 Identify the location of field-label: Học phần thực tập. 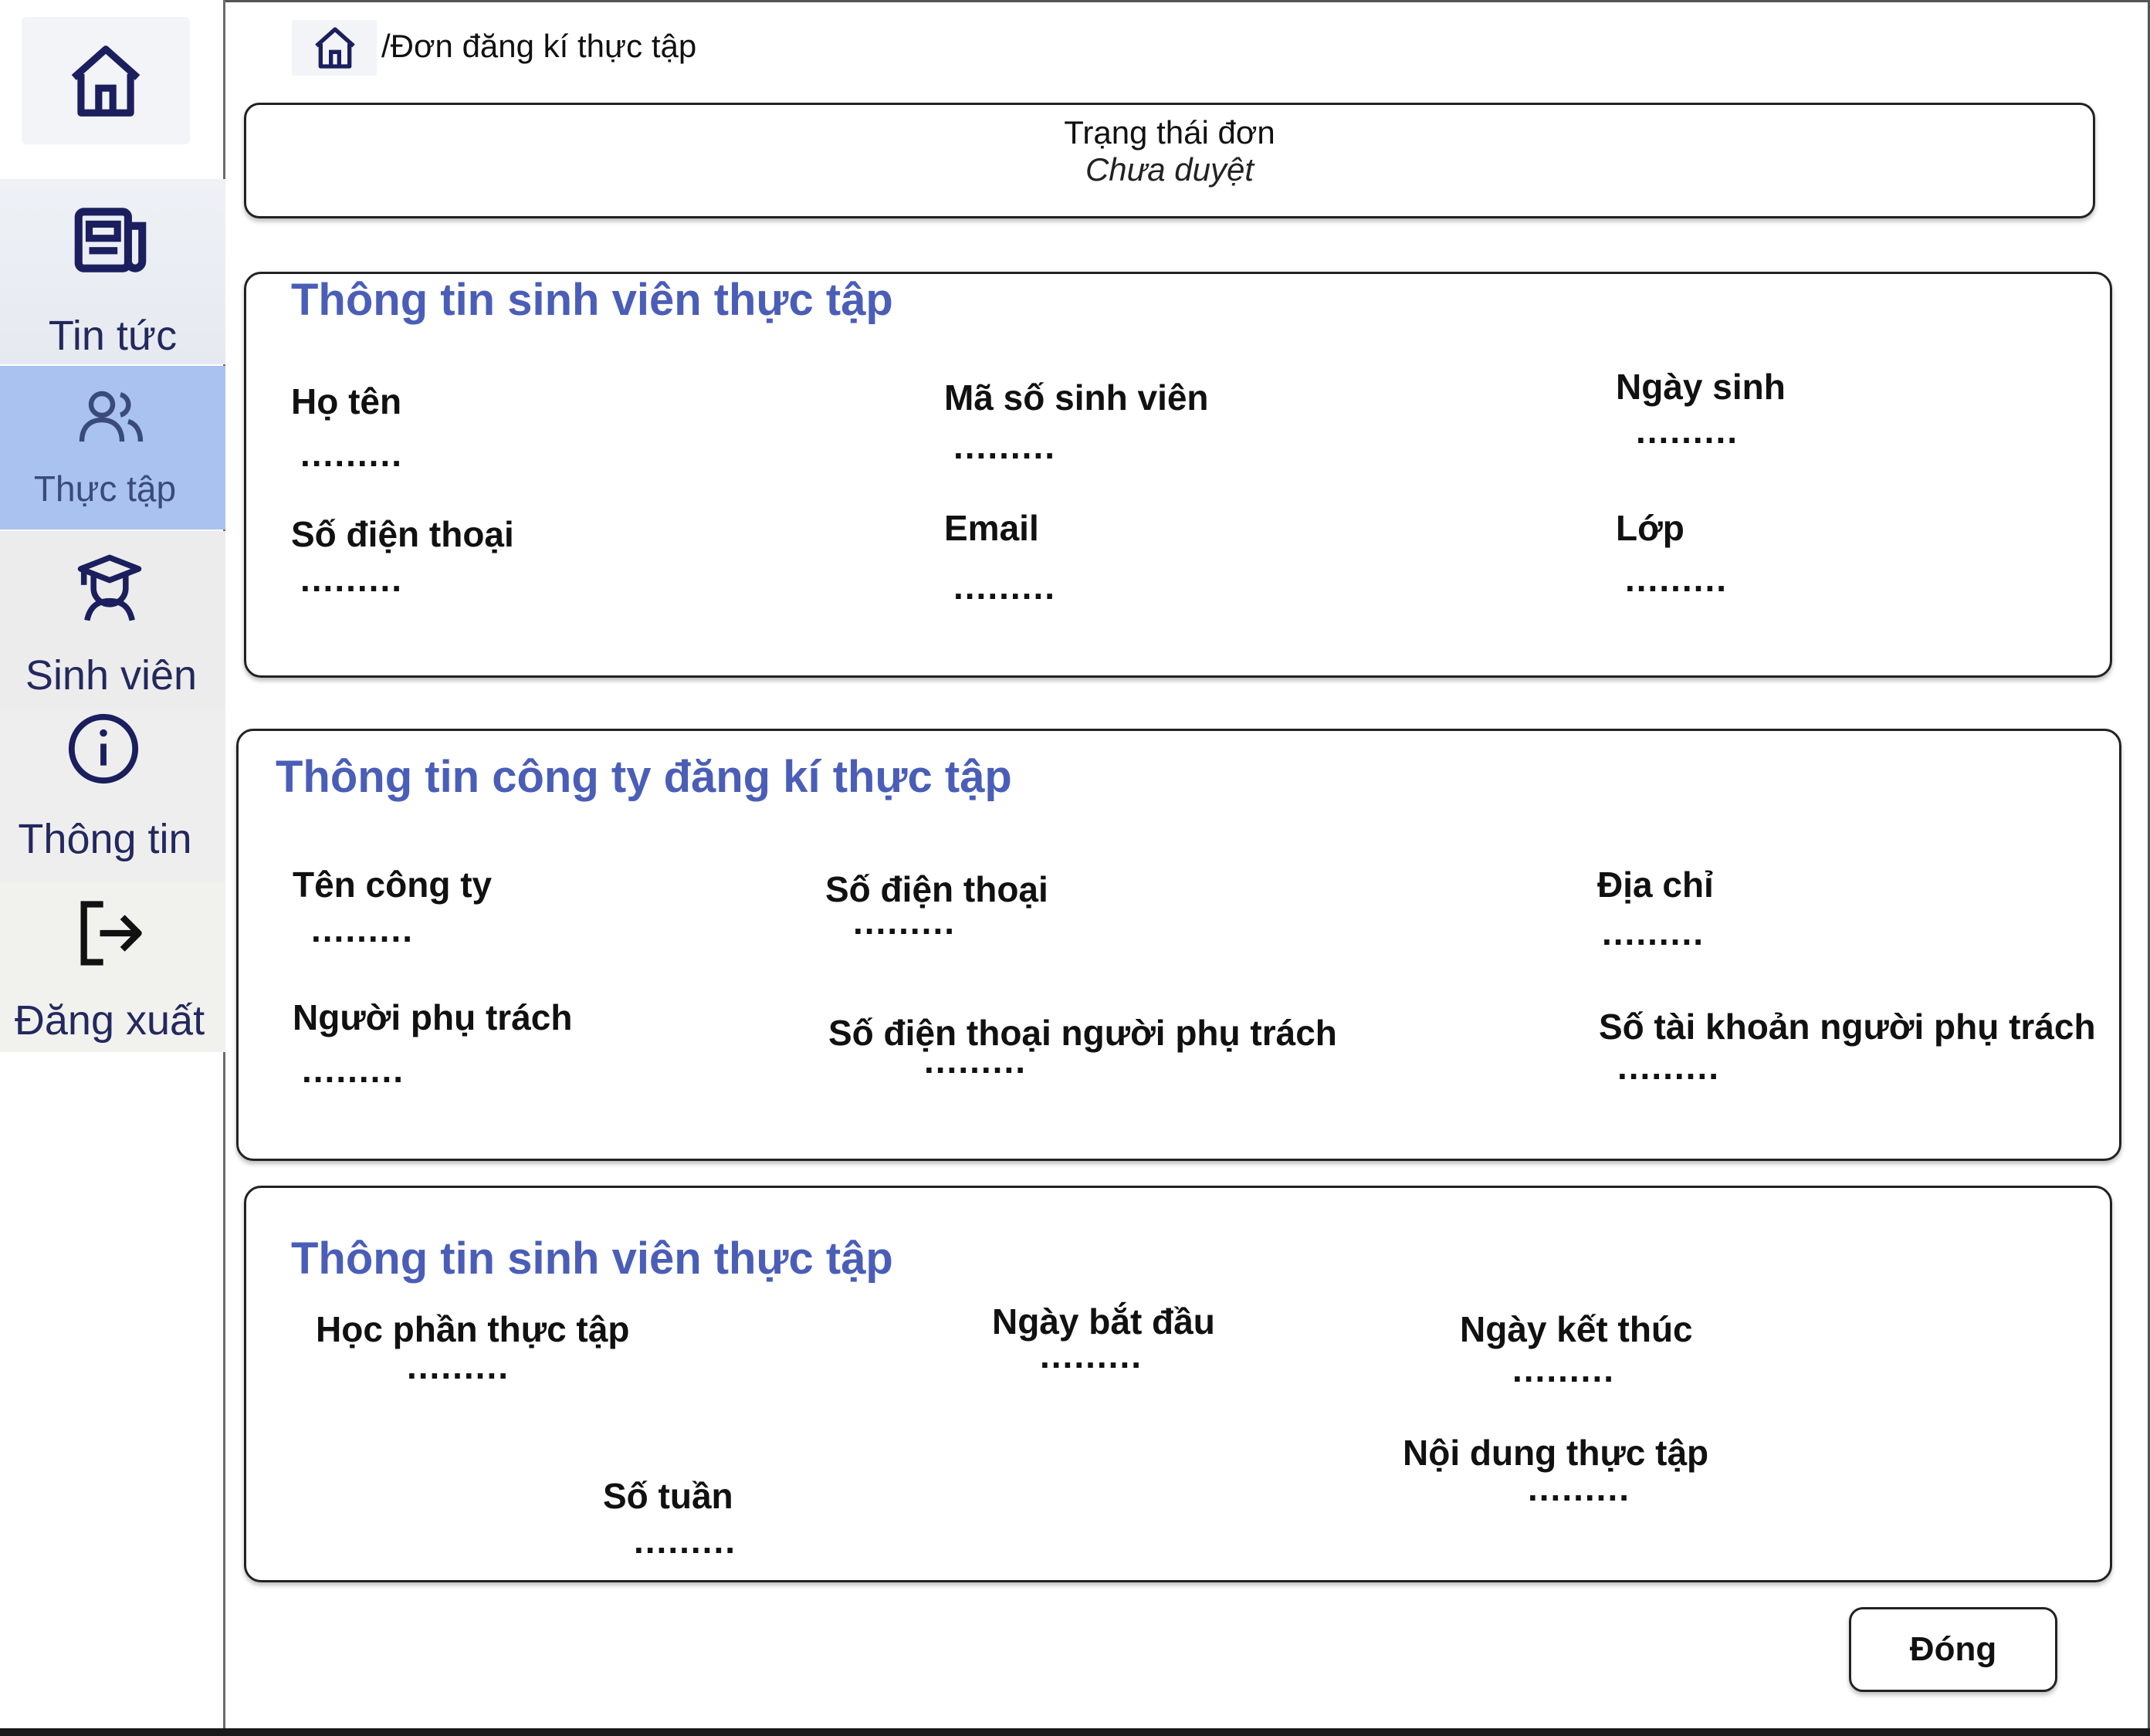
(473, 1329).